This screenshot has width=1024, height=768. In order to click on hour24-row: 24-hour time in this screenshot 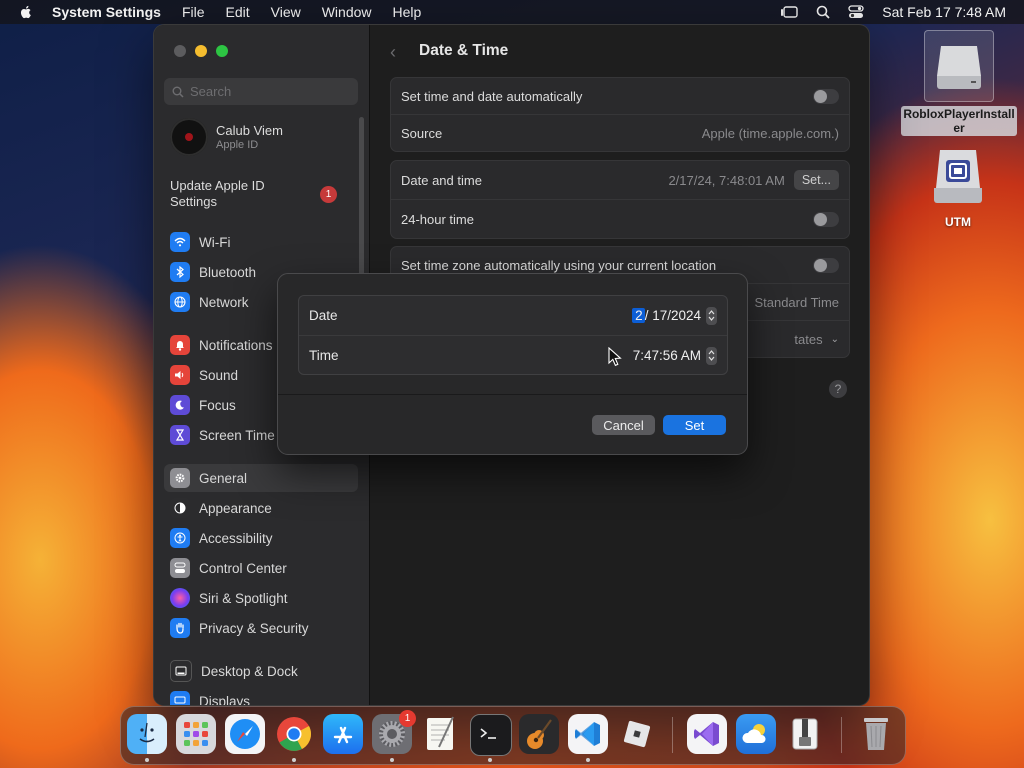, I will do `click(620, 218)`.